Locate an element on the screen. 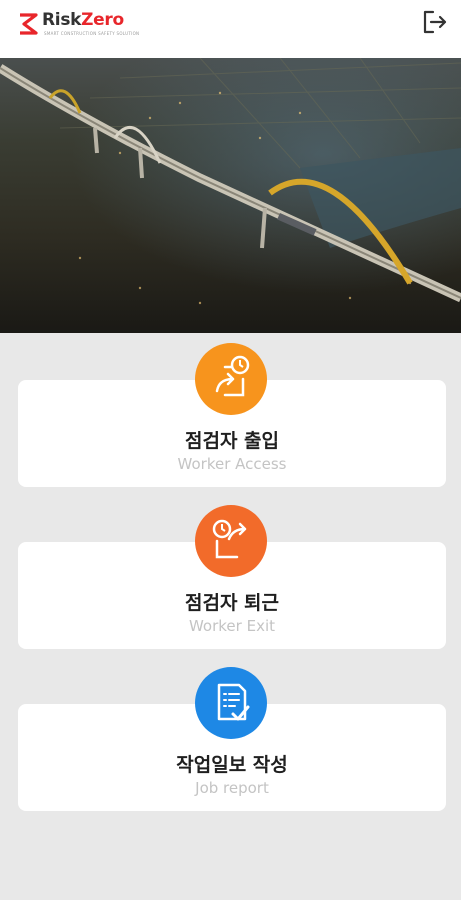  document-check-icon is located at coordinates (233, 702).